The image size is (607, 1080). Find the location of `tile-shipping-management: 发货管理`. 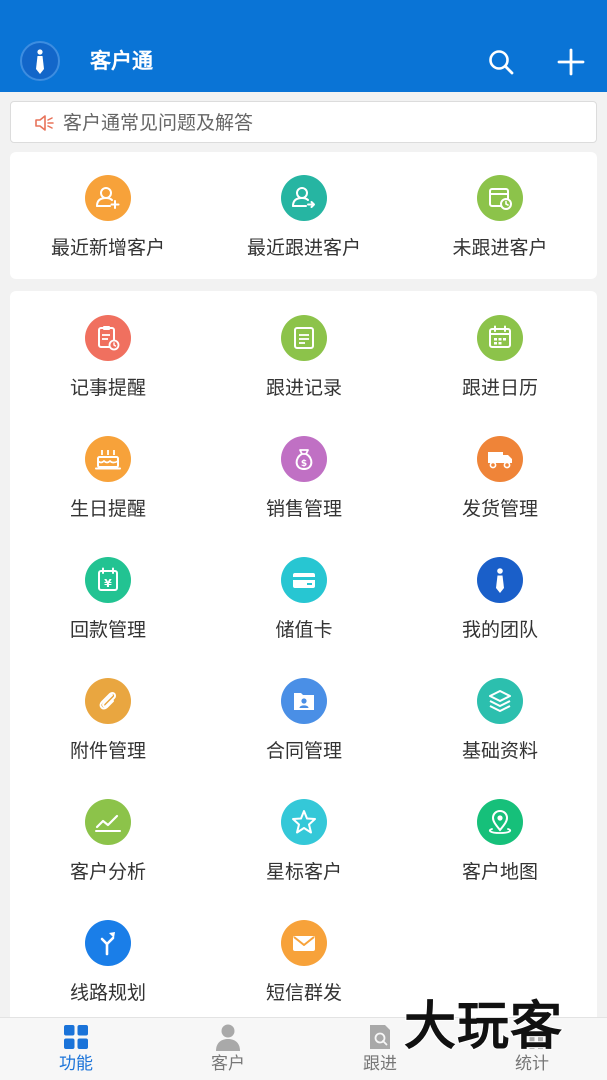

tile-shipping-management: 发货管理 is located at coordinates (500, 467).